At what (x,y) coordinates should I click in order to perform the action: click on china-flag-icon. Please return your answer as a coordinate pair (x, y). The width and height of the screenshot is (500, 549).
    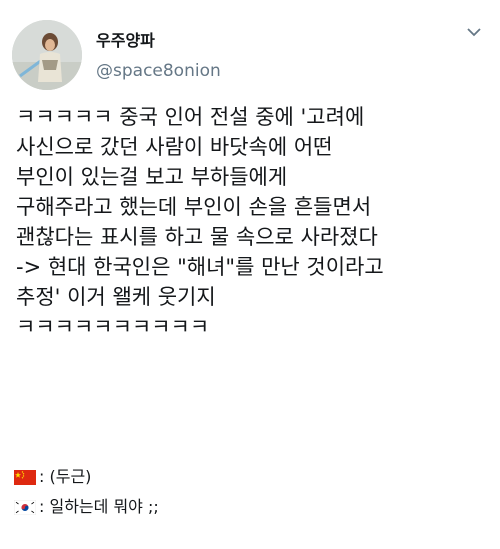
    Looking at the image, I should click on (25, 477).